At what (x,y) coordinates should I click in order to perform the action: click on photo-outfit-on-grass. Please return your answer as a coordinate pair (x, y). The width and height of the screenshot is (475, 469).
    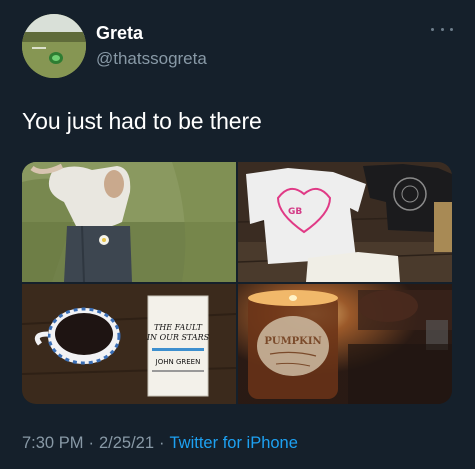
    Looking at the image, I should click on (129, 222).